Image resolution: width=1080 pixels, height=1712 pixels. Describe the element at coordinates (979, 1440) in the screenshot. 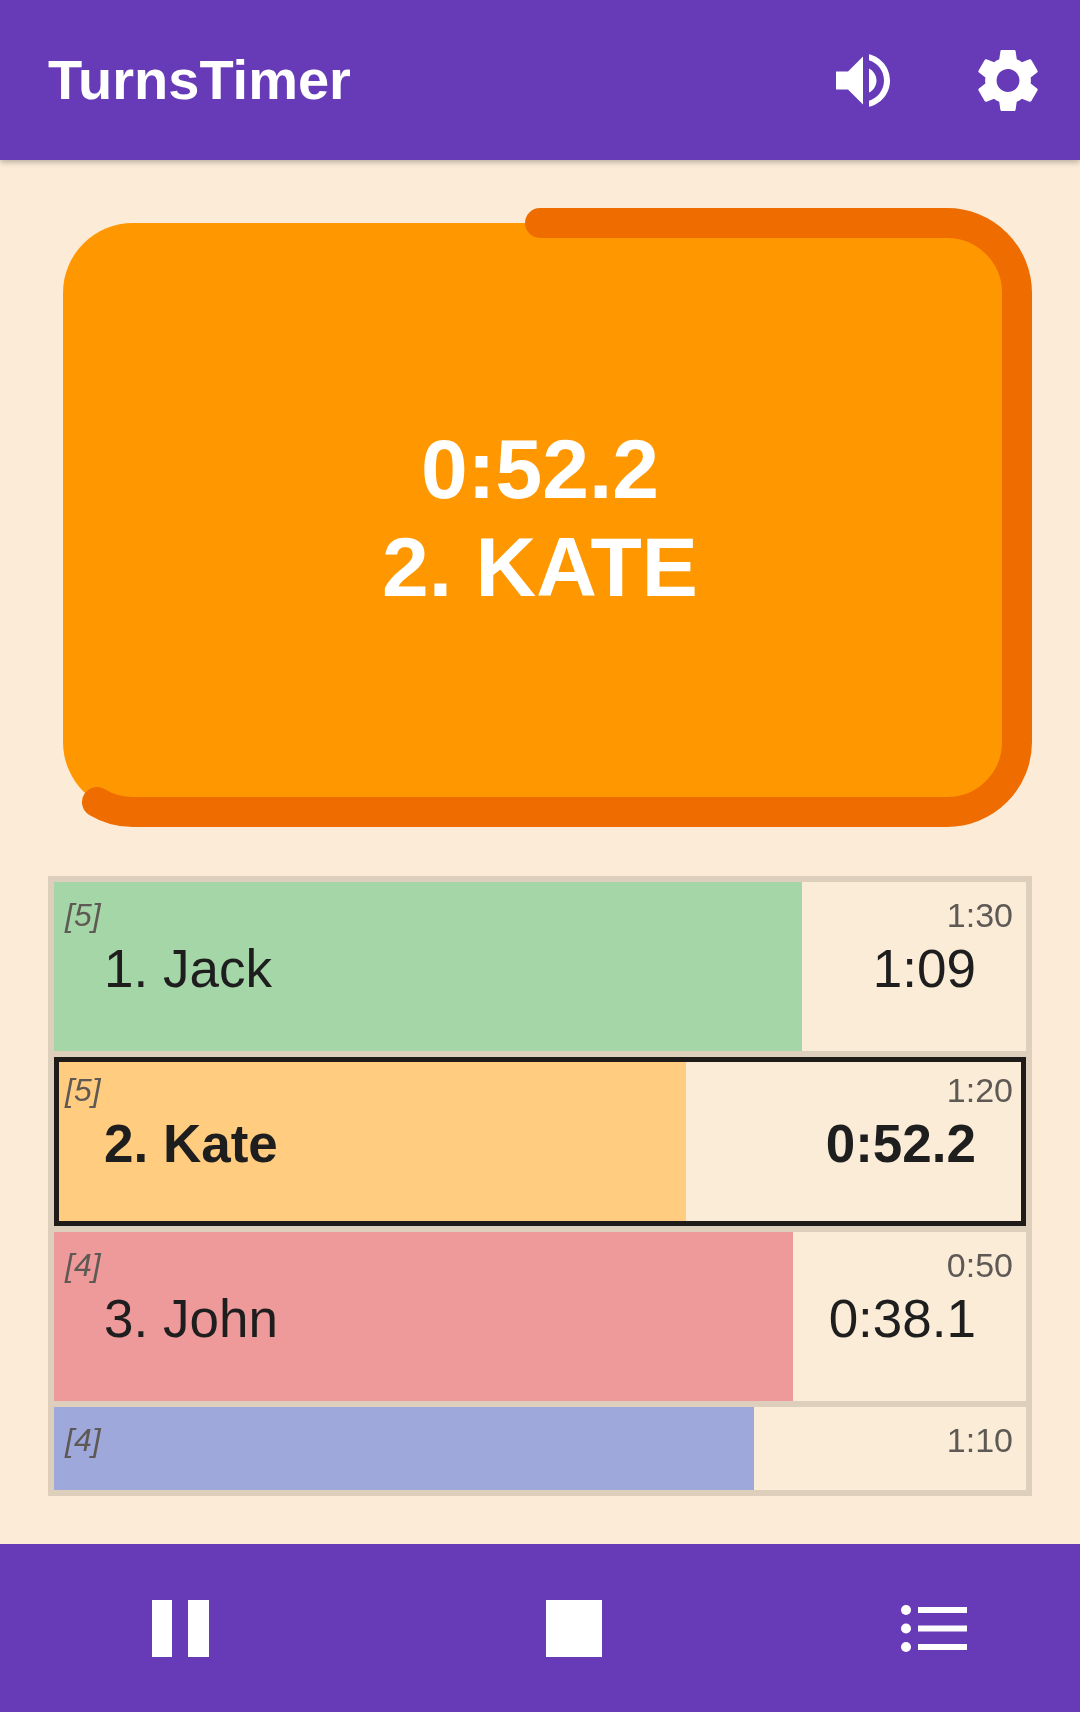

I see `time-limit: 1:10` at that location.